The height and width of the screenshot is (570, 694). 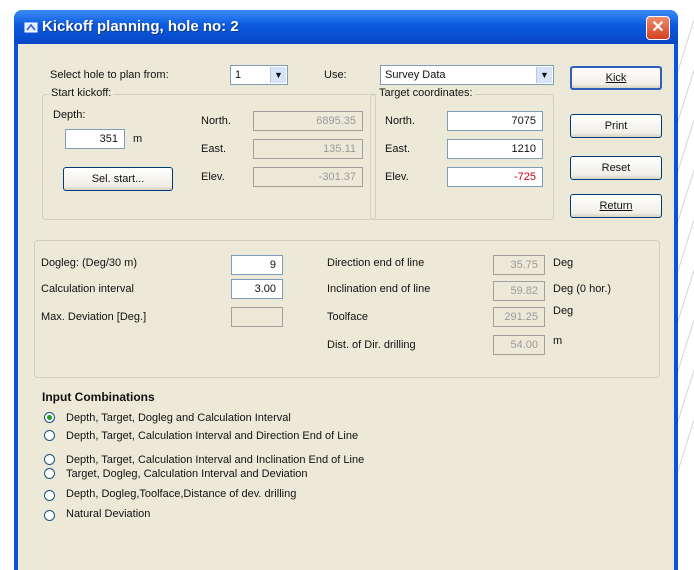 What do you see at coordinates (214, 149) in the screenshot?
I see `start-east-label: East.` at bounding box center [214, 149].